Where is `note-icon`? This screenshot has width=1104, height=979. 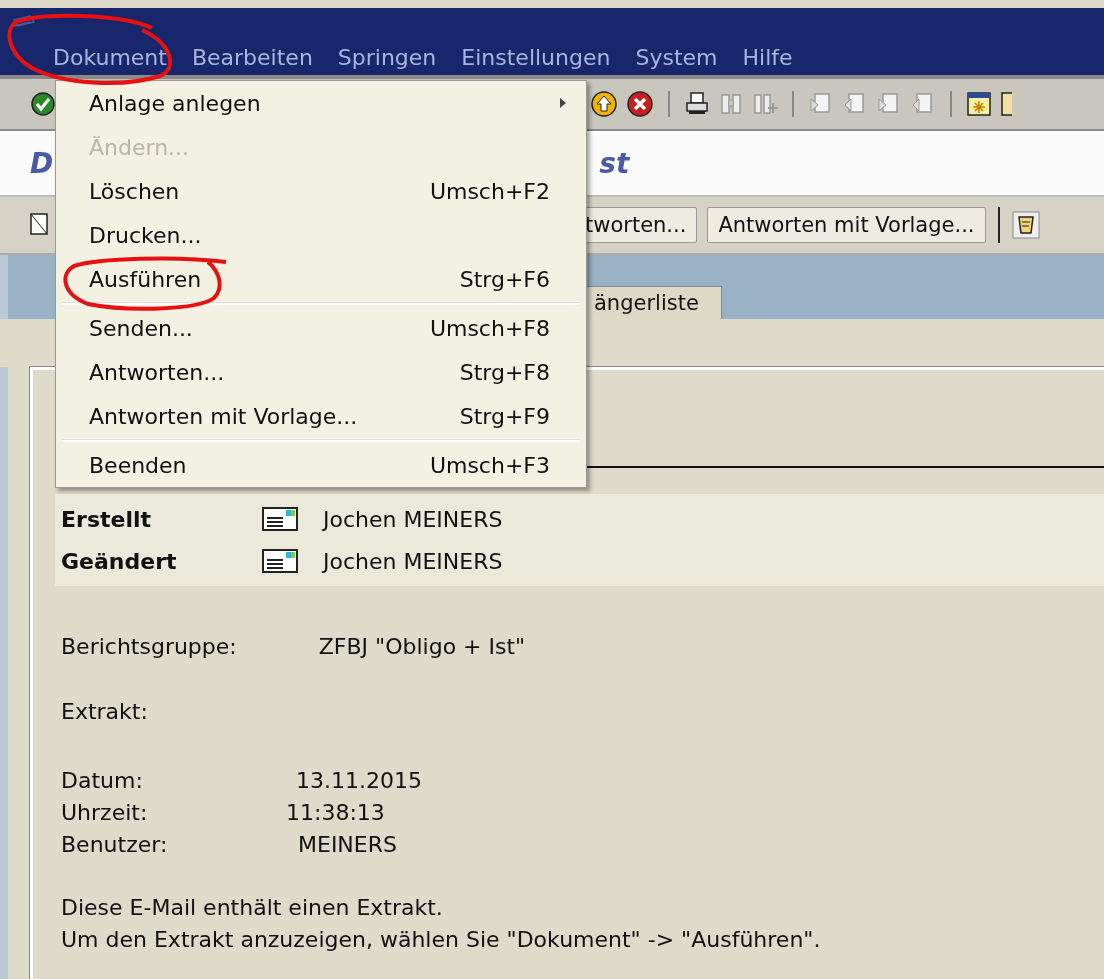 note-icon is located at coordinates (1025, 225).